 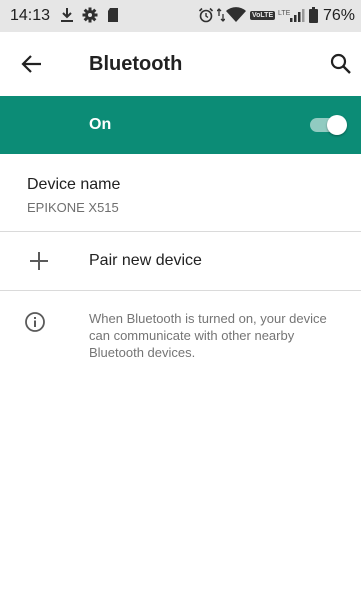 What do you see at coordinates (236, 15) in the screenshot?
I see `wifi-icon` at bounding box center [236, 15].